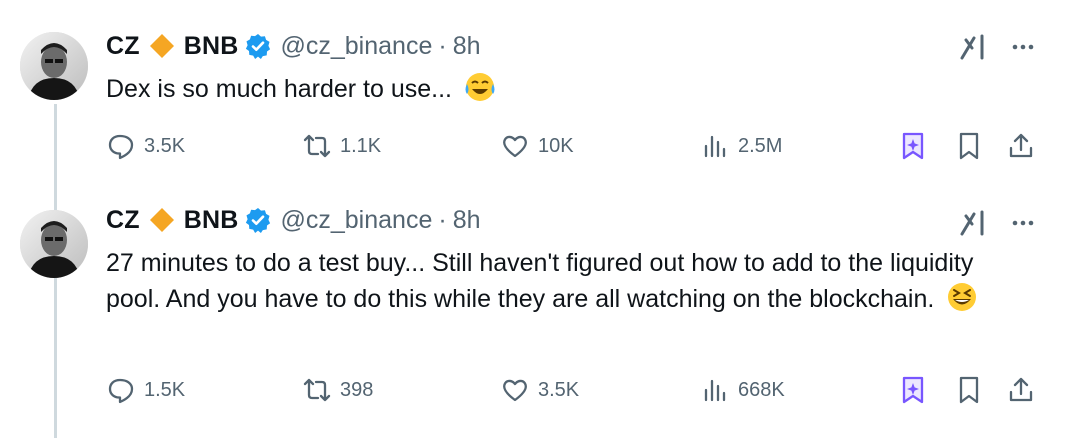  I want to click on like-count: 10K, so click(556, 145).